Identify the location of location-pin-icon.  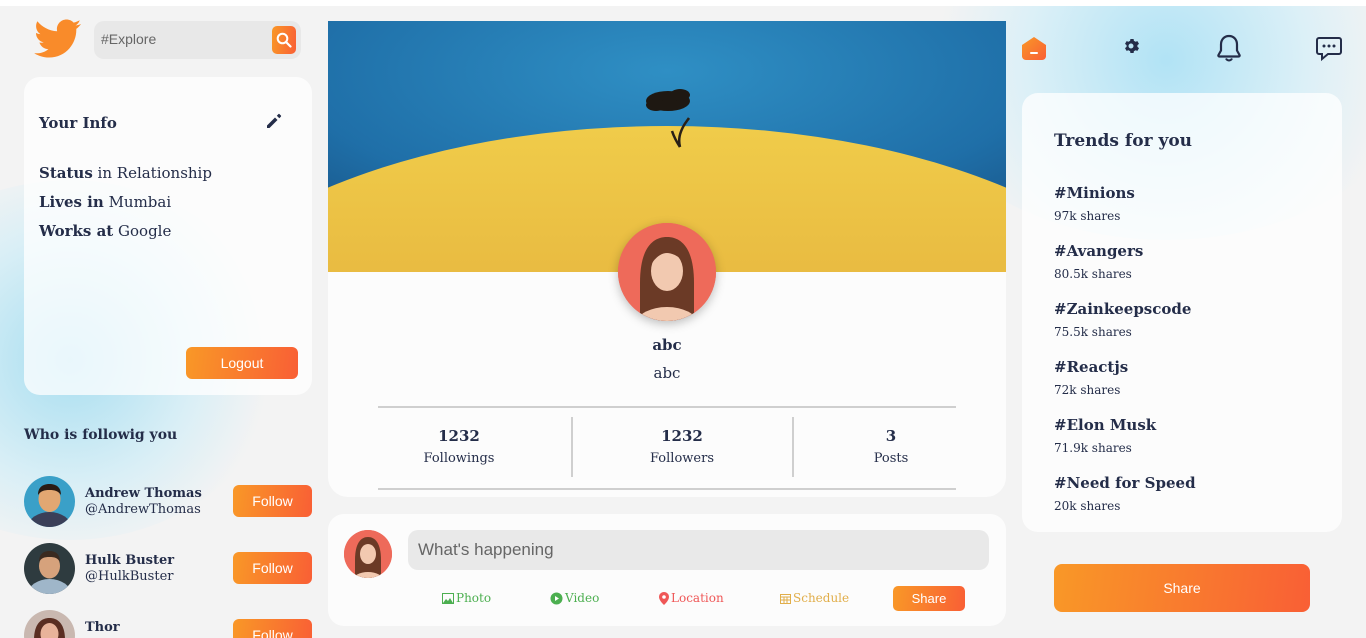
(664, 598).